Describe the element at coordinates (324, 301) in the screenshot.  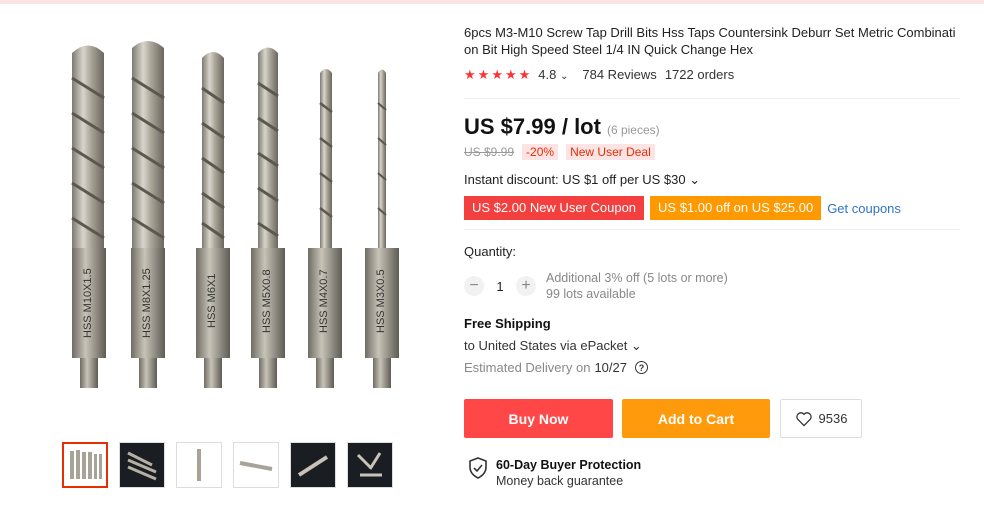
I see `svg-text: HSS M4X0.7` at that location.